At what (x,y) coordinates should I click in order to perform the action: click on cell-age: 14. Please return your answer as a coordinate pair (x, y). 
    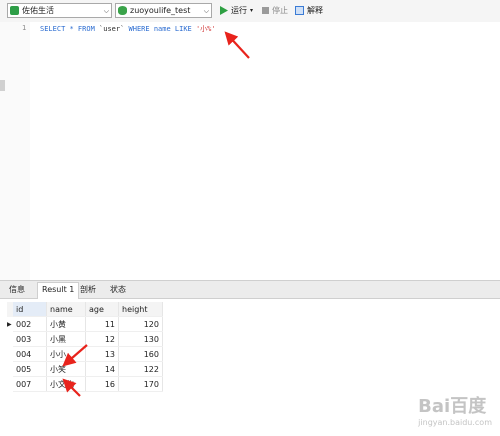
    Looking at the image, I should click on (102, 369).